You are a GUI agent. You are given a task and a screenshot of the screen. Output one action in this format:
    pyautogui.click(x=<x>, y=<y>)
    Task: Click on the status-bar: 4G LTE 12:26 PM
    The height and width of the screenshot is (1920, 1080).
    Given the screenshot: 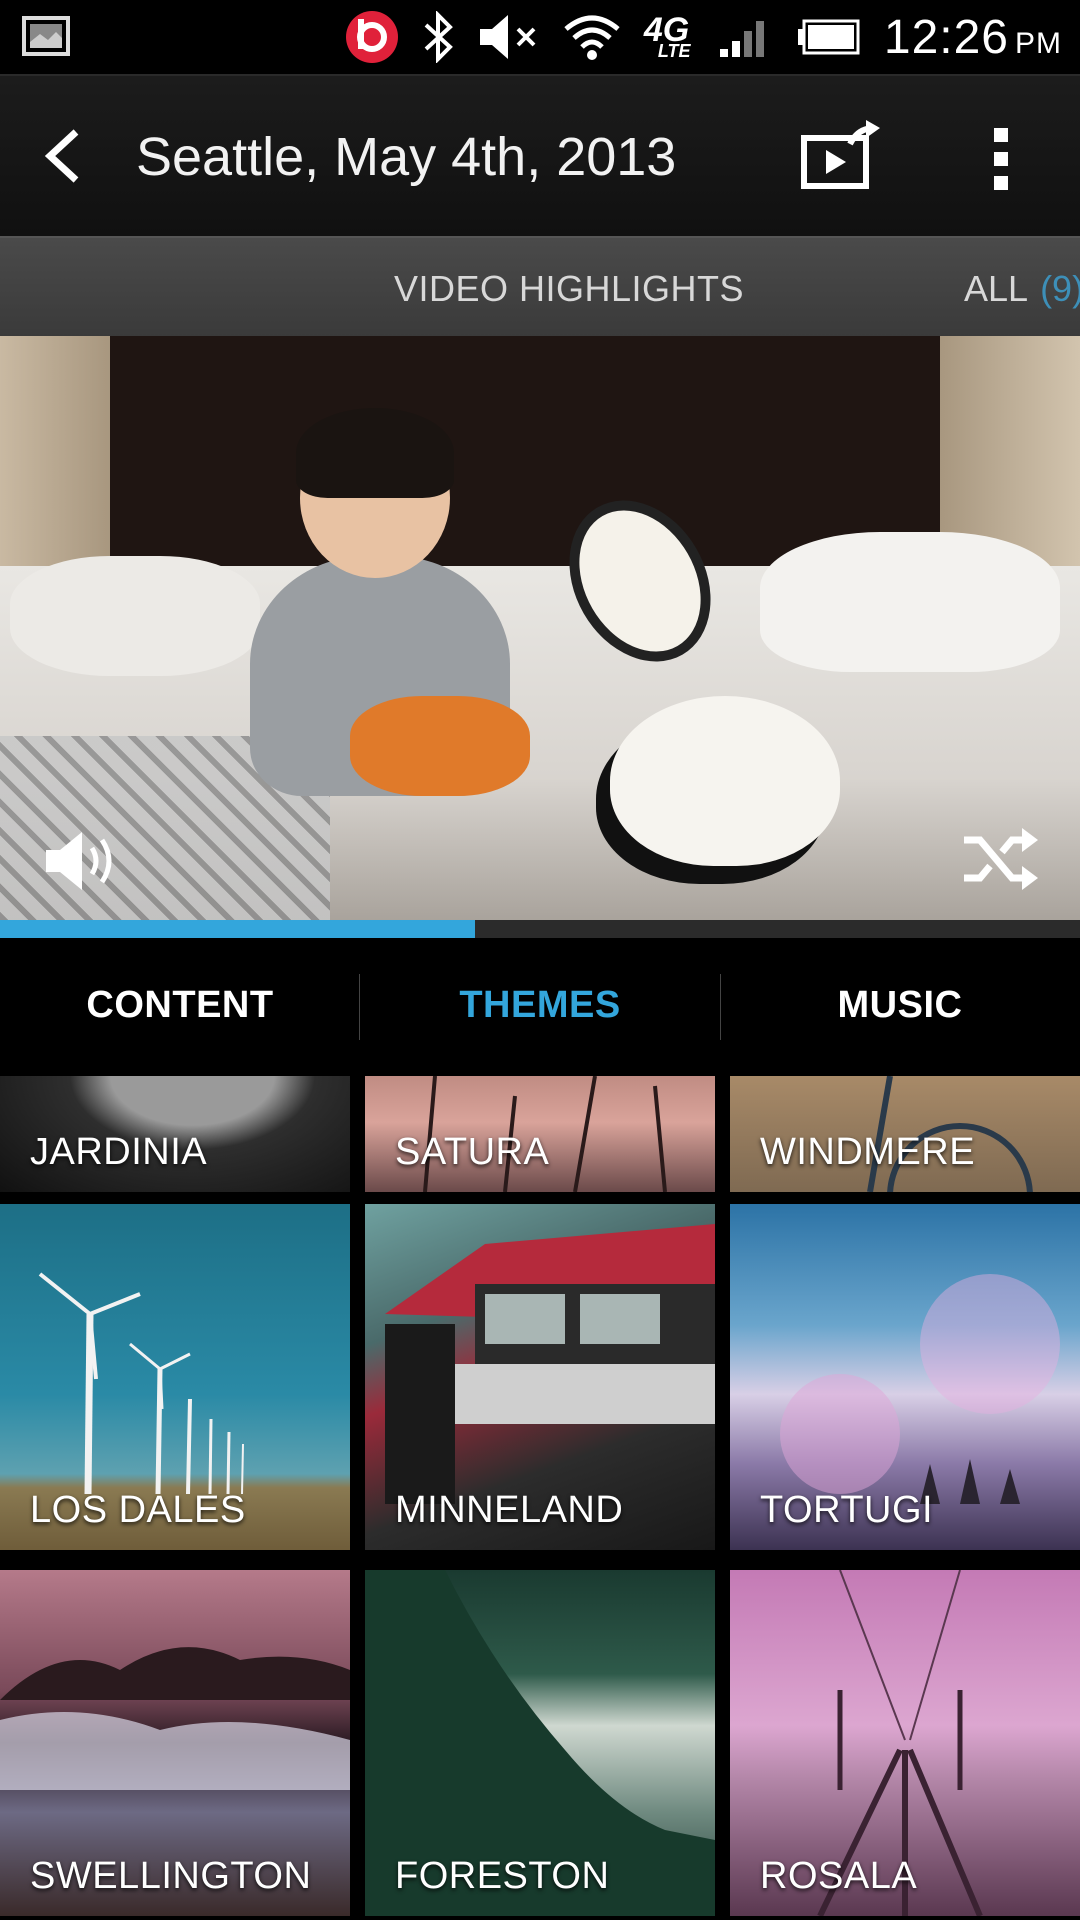 What is the action you would take?
    pyautogui.click(x=540, y=37)
    